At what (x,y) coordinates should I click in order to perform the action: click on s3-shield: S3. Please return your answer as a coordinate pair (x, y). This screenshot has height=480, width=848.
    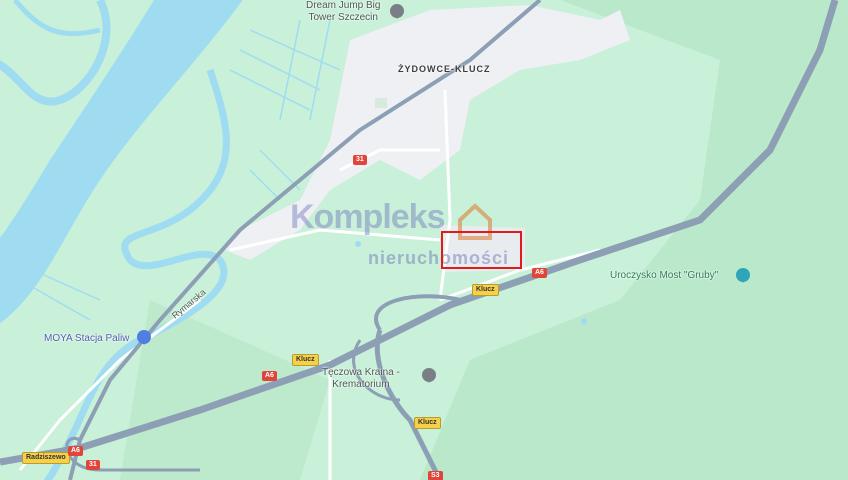
    Looking at the image, I should click on (435, 475).